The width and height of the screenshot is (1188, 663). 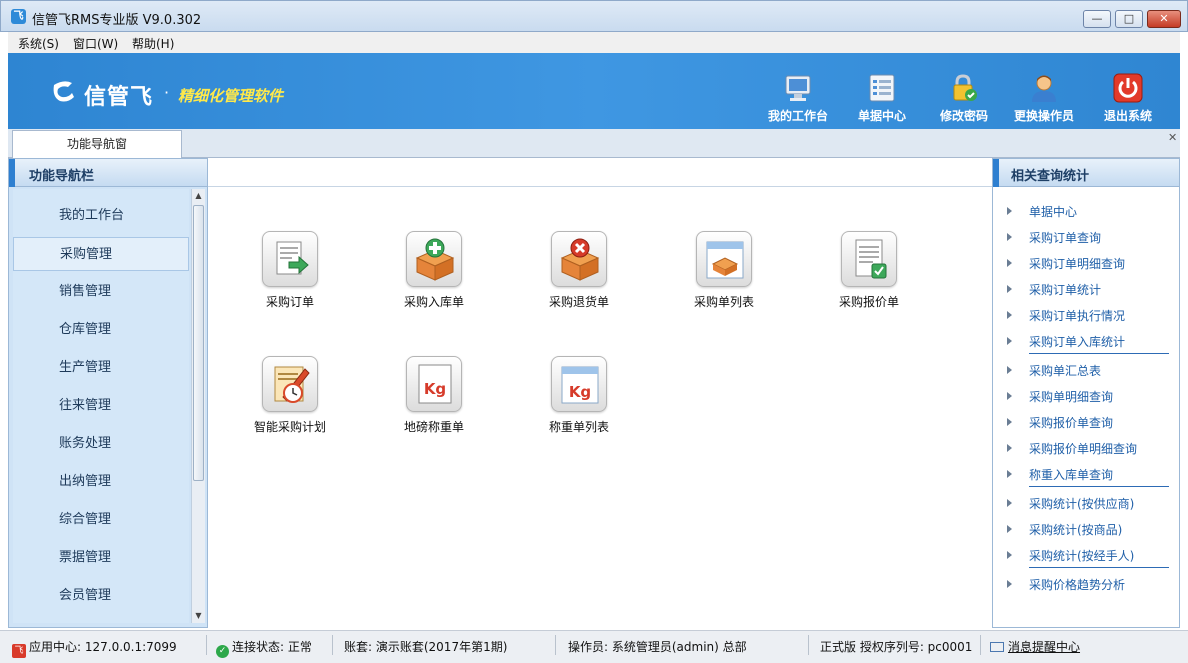 What do you see at coordinates (1090, 372) in the screenshot?
I see `link-purchase-summary: 采购单汇总表` at bounding box center [1090, 372].